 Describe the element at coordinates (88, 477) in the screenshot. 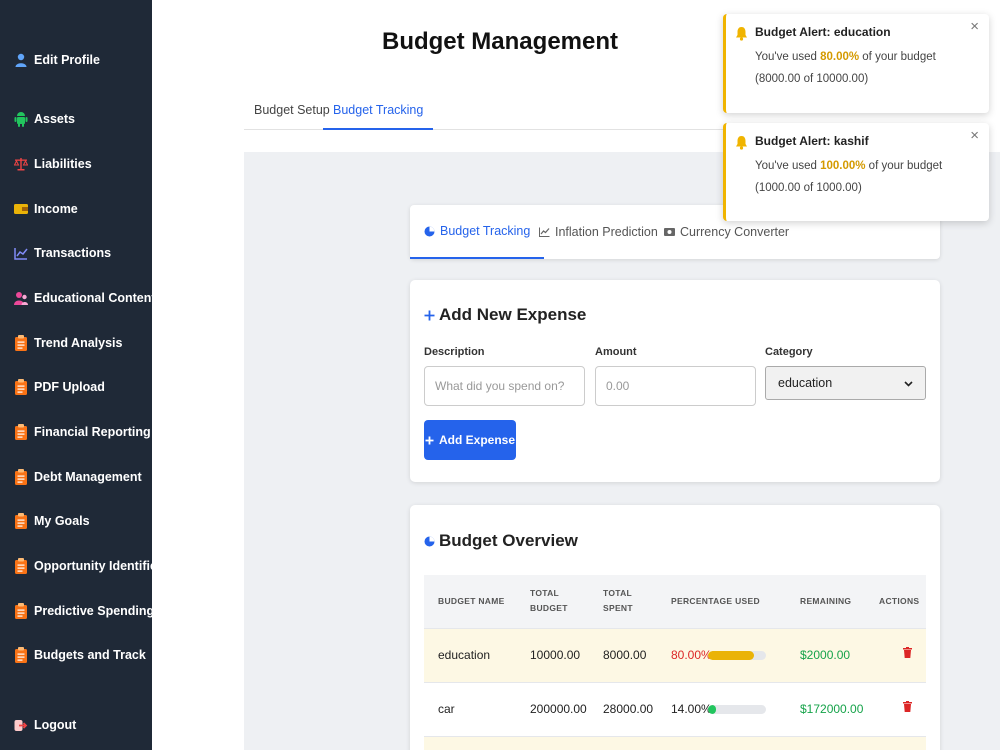

I see `sidebar-item-label: Debt Management` at that location.